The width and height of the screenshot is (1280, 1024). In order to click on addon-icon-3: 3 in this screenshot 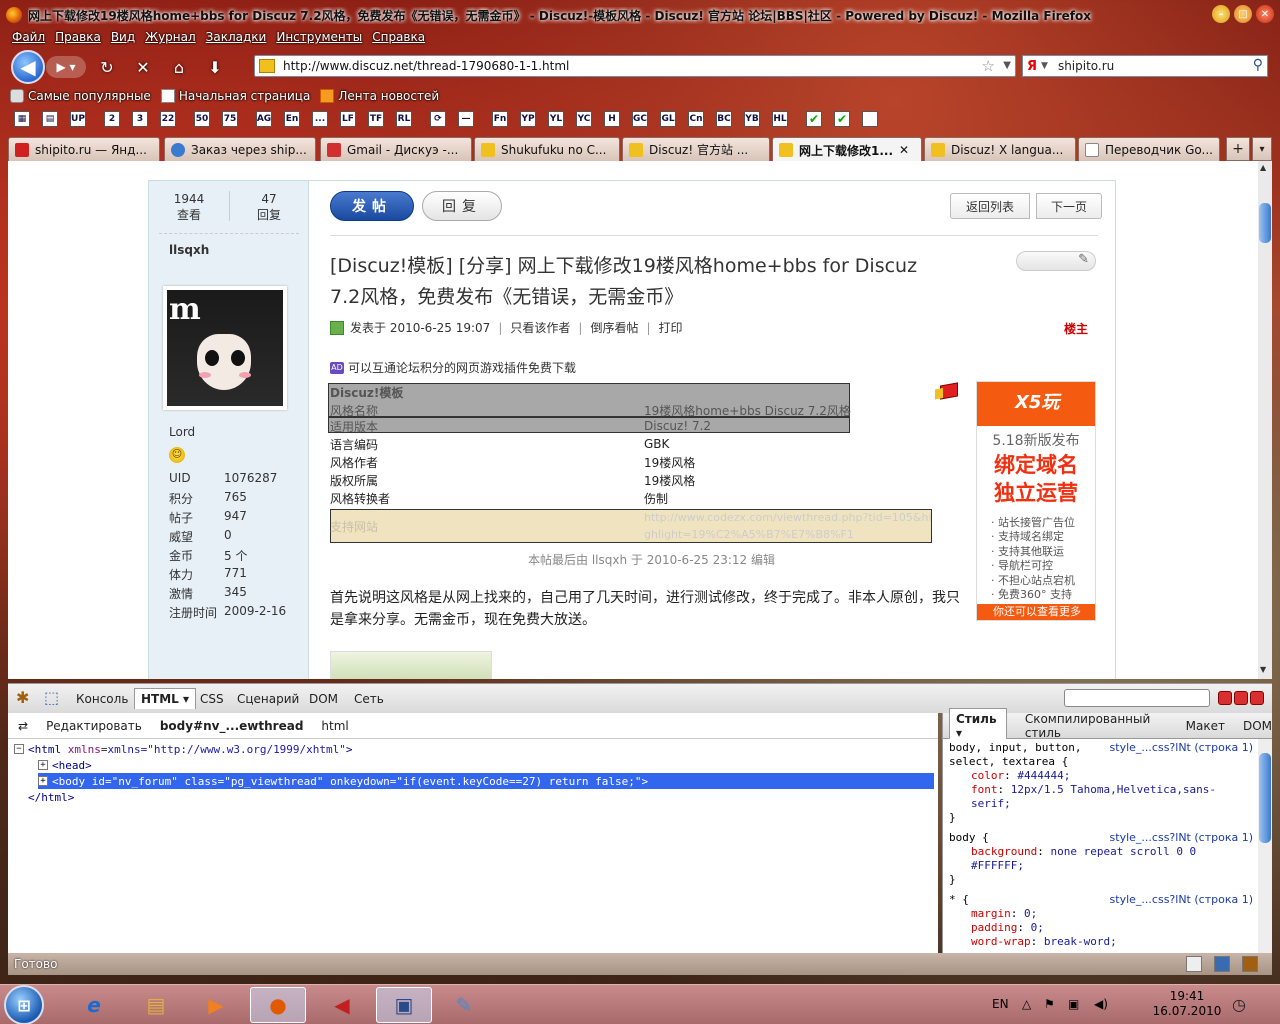, I will do `click(140, 119)`.